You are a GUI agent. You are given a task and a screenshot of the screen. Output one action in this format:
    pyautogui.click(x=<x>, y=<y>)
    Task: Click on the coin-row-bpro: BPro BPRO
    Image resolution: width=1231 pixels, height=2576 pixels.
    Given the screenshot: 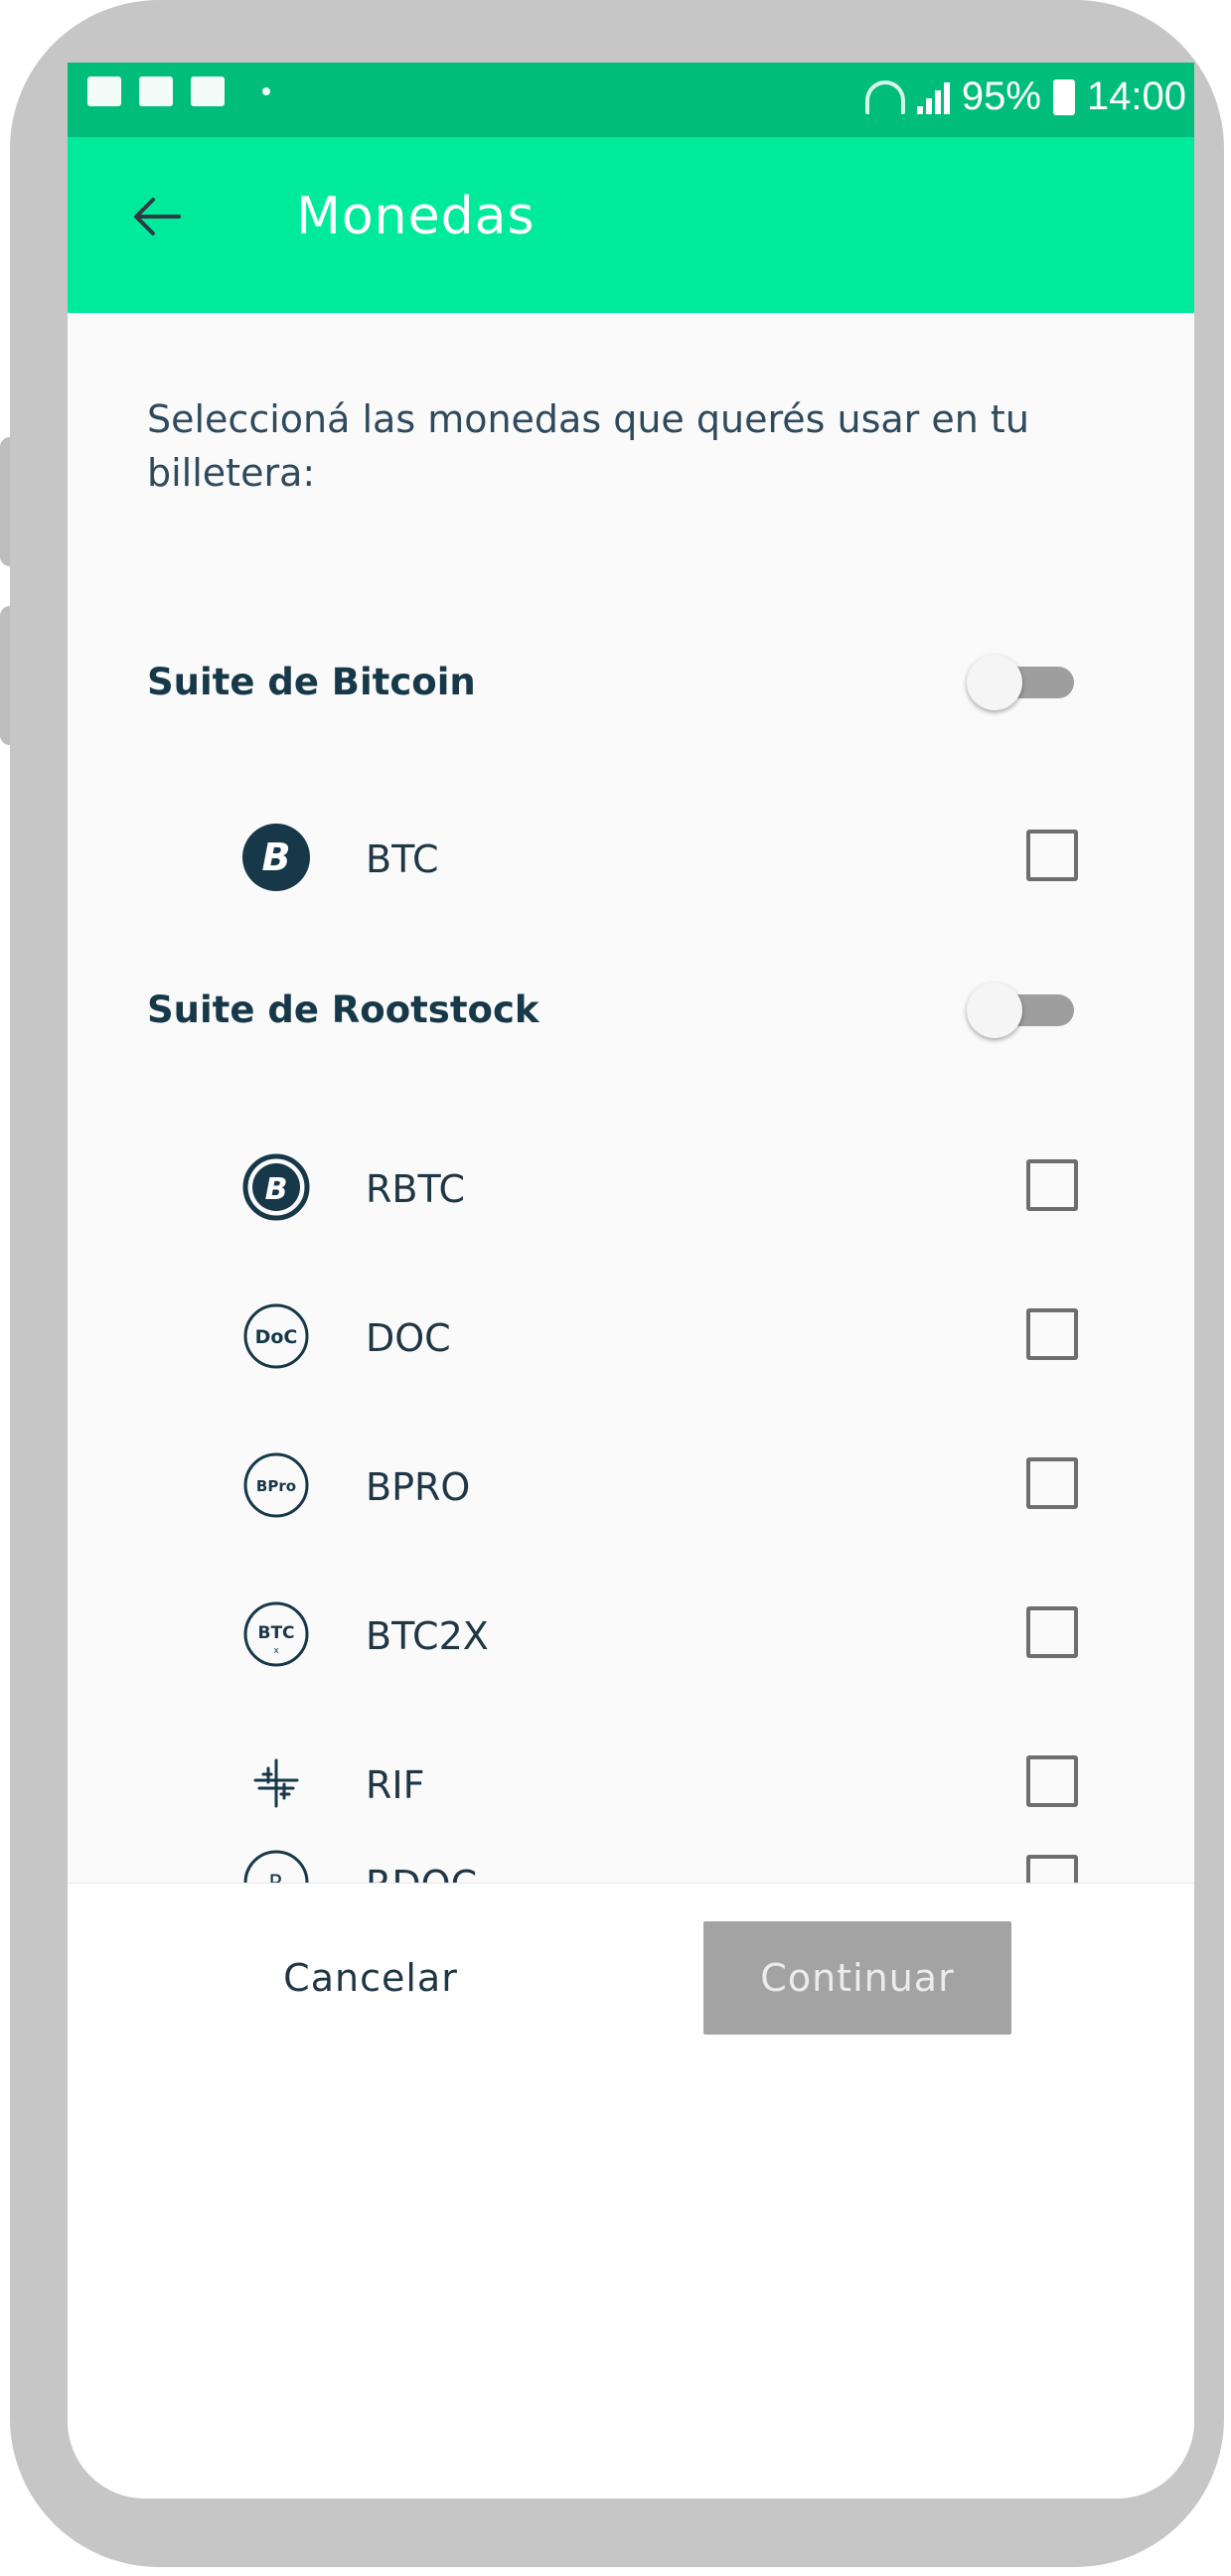 What is the action you would take?
    pyautogui.click(x=631, y=1485)
    